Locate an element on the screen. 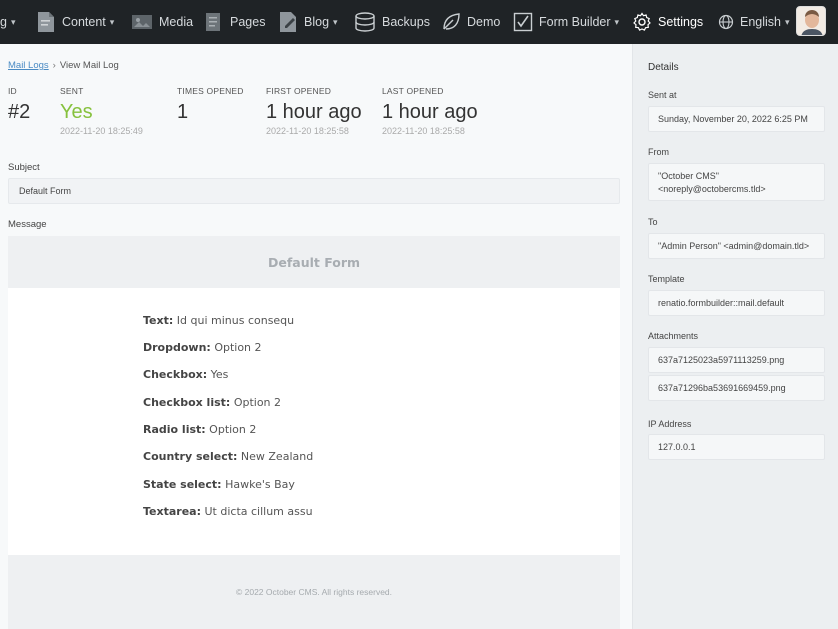  email-field-row: Text: Id qui minus consequ is located at coordinates (218, 320).